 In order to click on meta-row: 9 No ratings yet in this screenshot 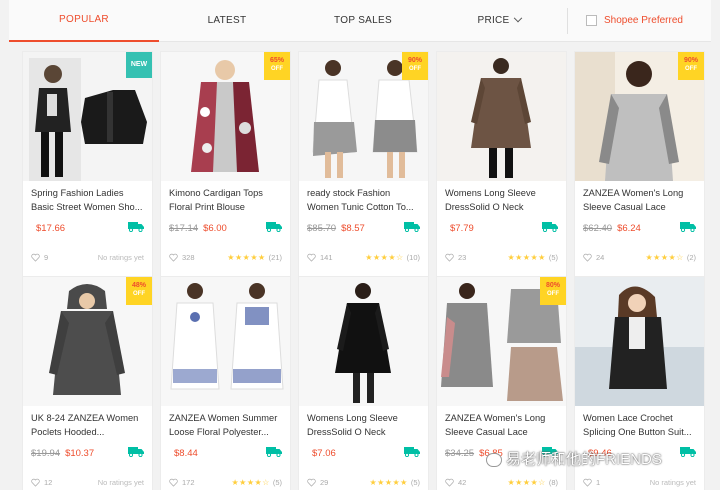, I will do `click(87, 257)`.